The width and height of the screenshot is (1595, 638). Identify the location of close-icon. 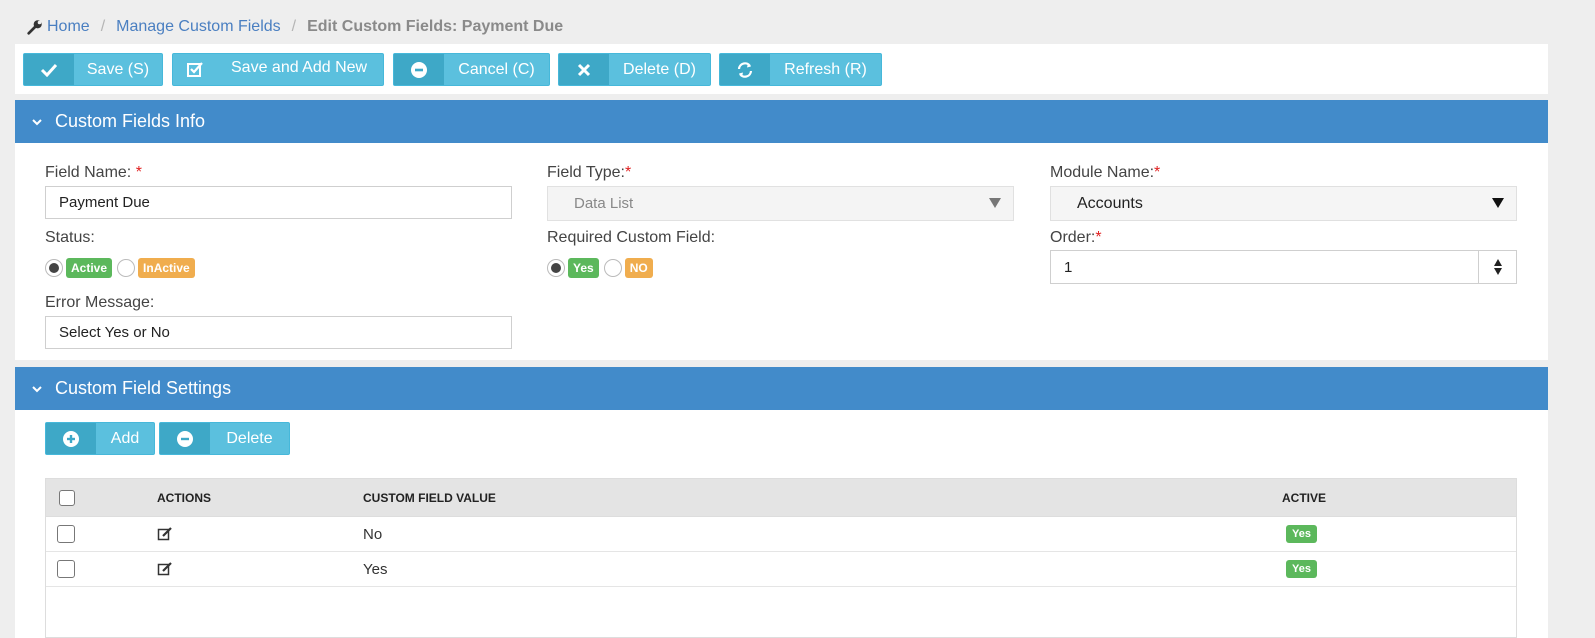
(584, 69).